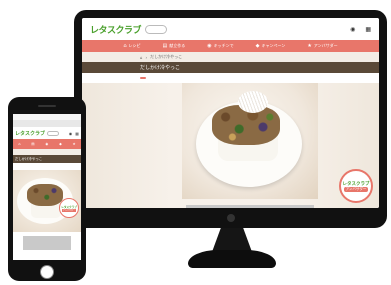 The image size is (391, 285). I want to click on grated-radish-image, so click(253, 102).